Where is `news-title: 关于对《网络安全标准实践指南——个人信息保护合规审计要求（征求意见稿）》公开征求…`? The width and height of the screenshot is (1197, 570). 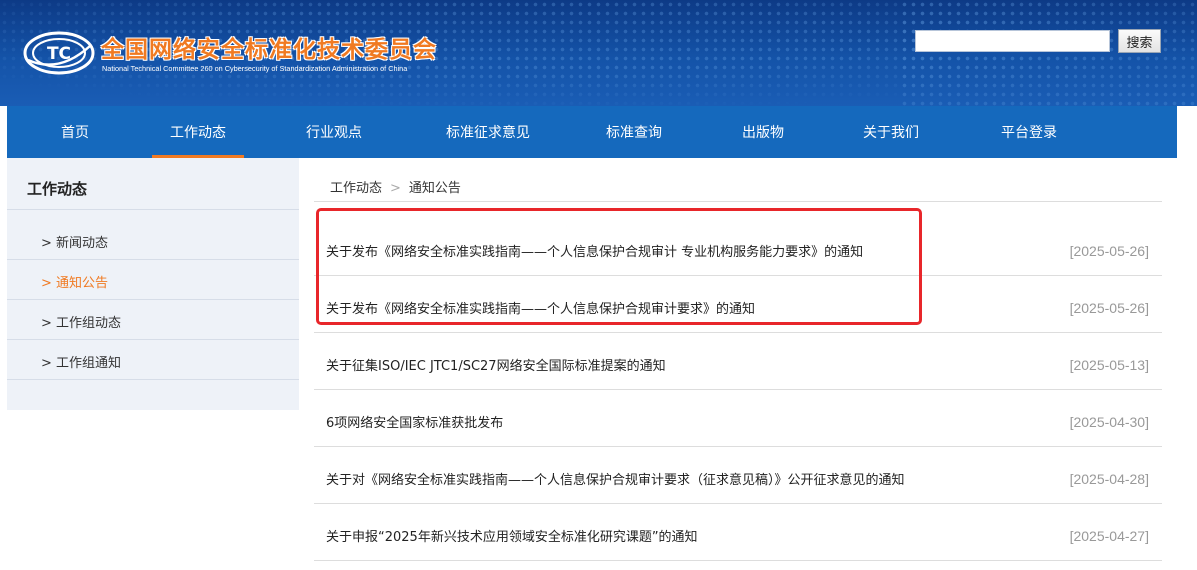 news-title: 关于对《网络安全标准实践指南——个人信息保护合规审计要求（征求意见稿）》公开征求… is located at coordinates (615, 478).